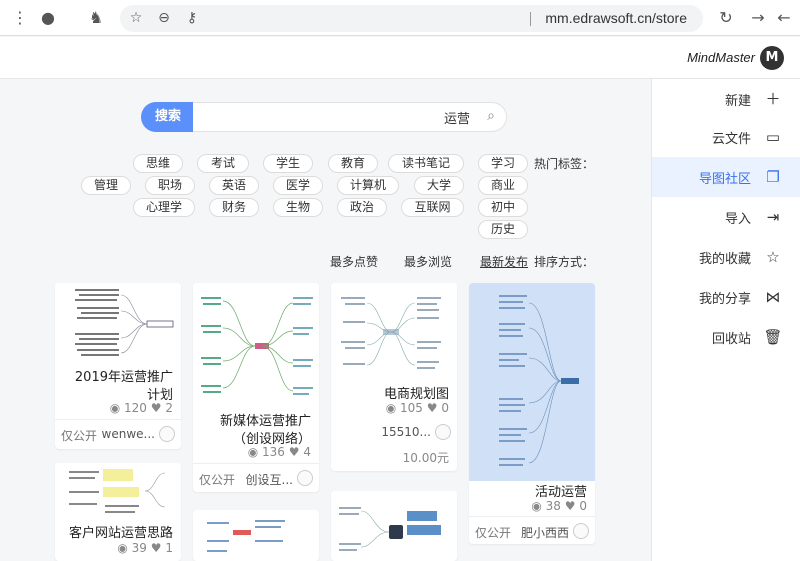  I want to click on new-file-icon: ＋, so click(773, 99).